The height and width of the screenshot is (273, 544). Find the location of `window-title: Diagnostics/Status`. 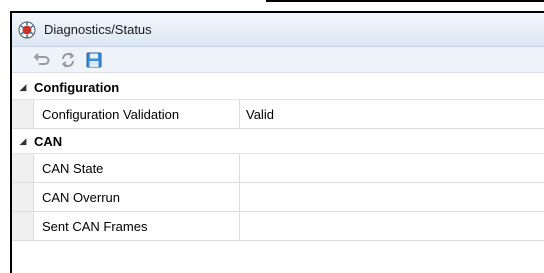

window-title: Diagnostics/Status is located at coordinates (98, 29).